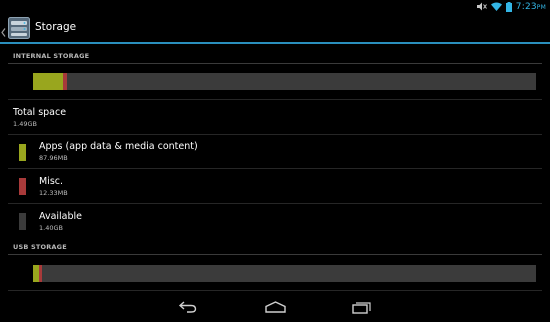  I want to click on available-label: Available, so click(61, 216).